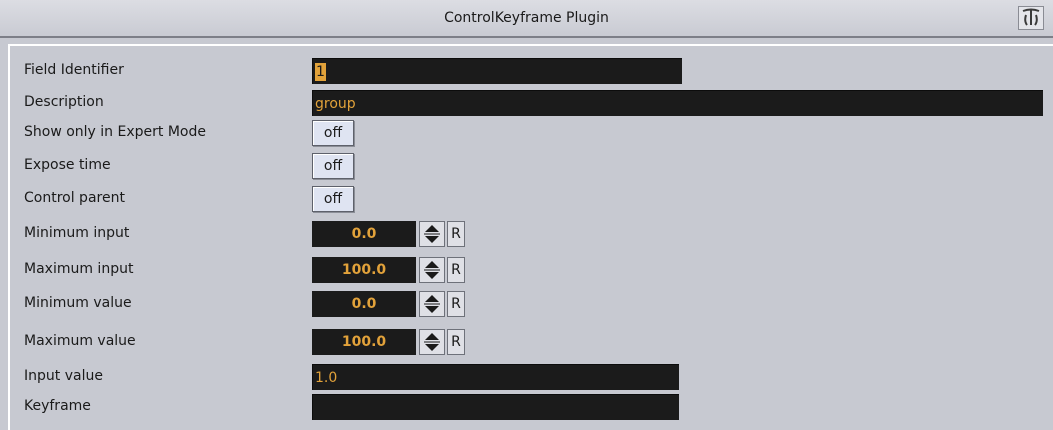 This screenshot has width=1053, height=430. I want to click on max-input-spinner-icon, so click(432, 270).